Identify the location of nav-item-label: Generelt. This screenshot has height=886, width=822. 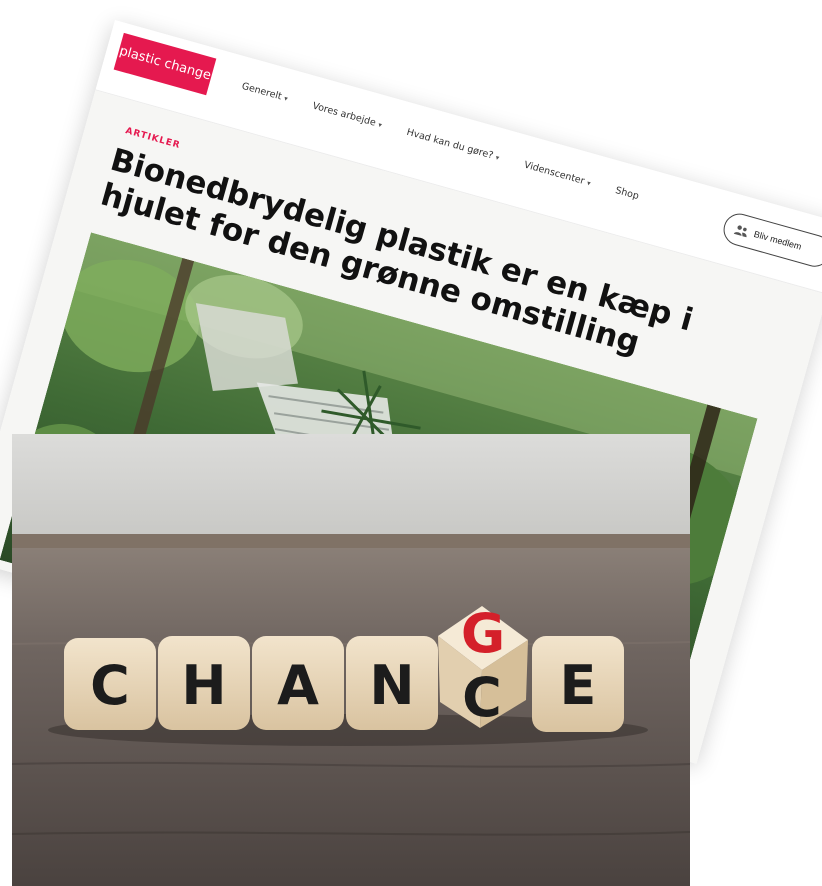
(261, 91).